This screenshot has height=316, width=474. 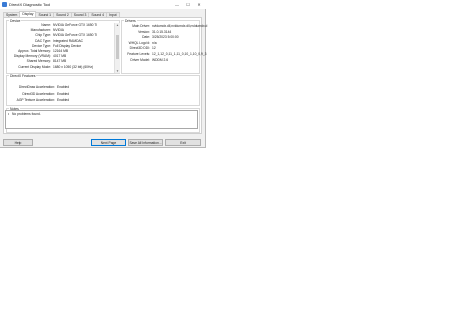 What do you see at coordinates (40, 30) in the screenshot?
I see `device-row-label: Manufacturer:` at bounding box center [40, 30].